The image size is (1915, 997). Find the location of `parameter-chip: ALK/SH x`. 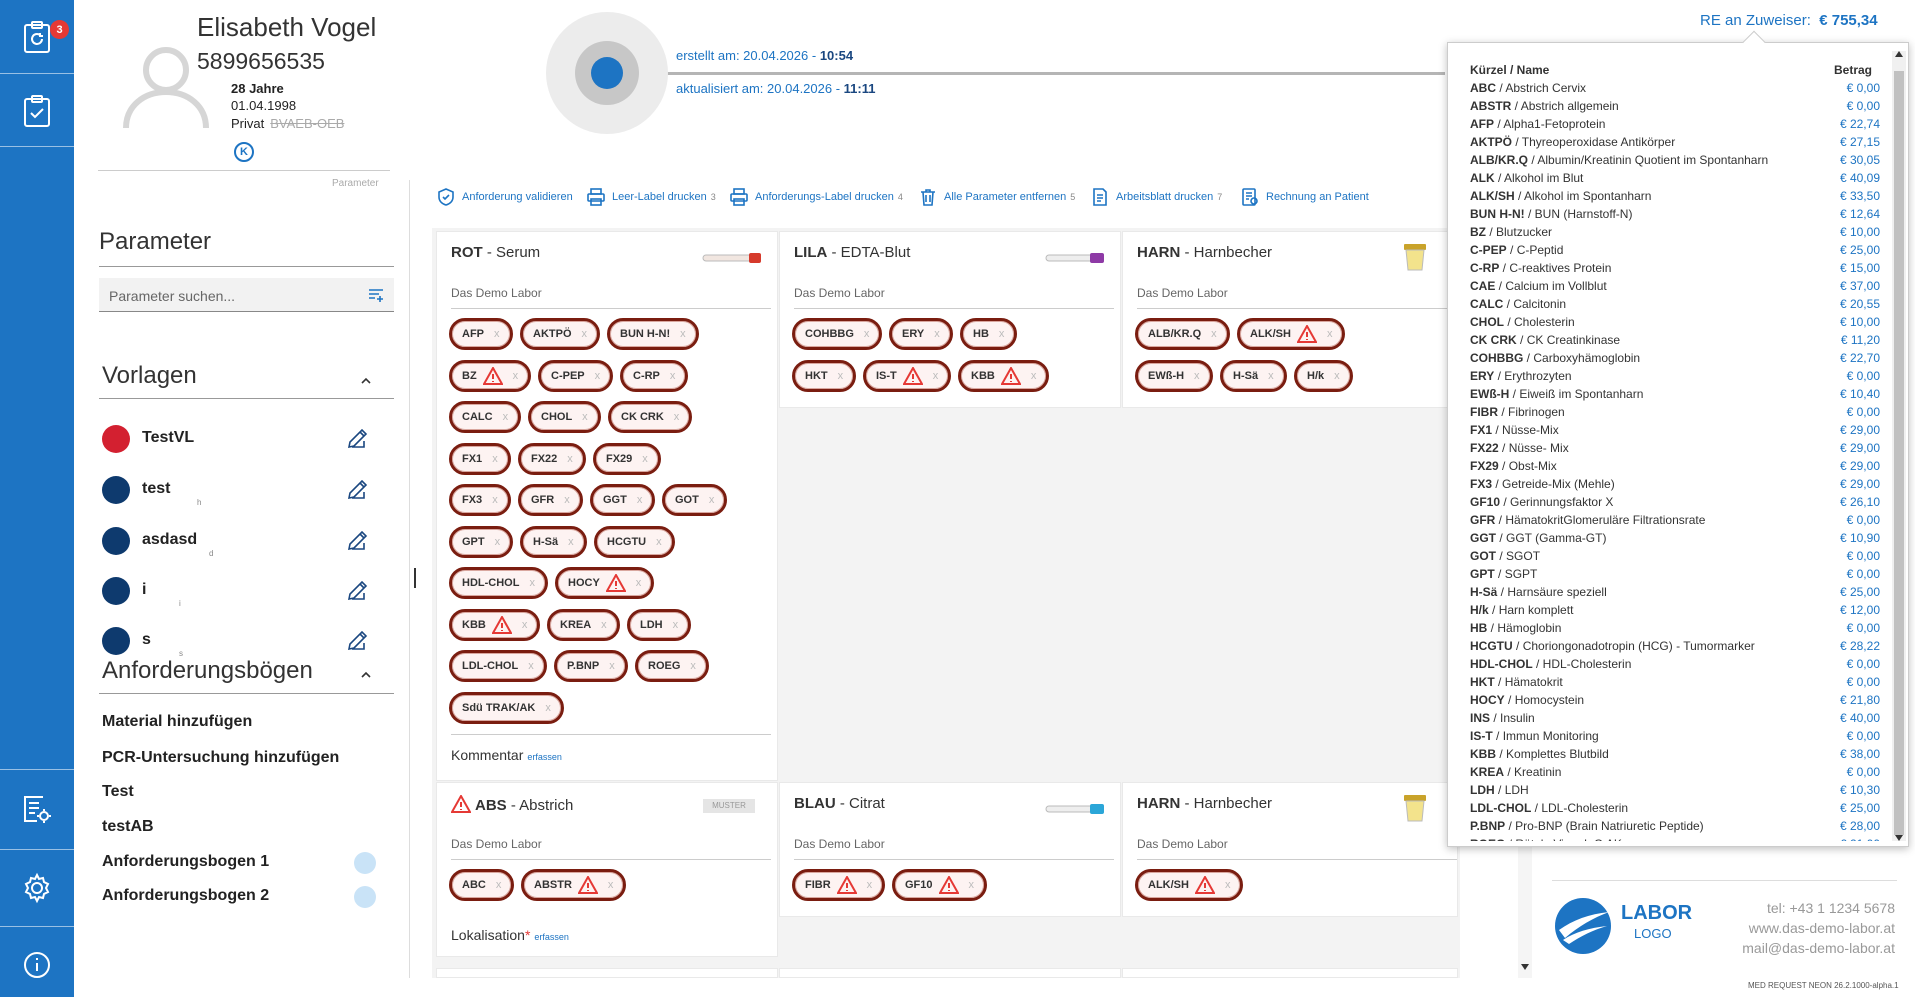

parameter-chip: ALK/SH x is located at coordinates (1291, 334).